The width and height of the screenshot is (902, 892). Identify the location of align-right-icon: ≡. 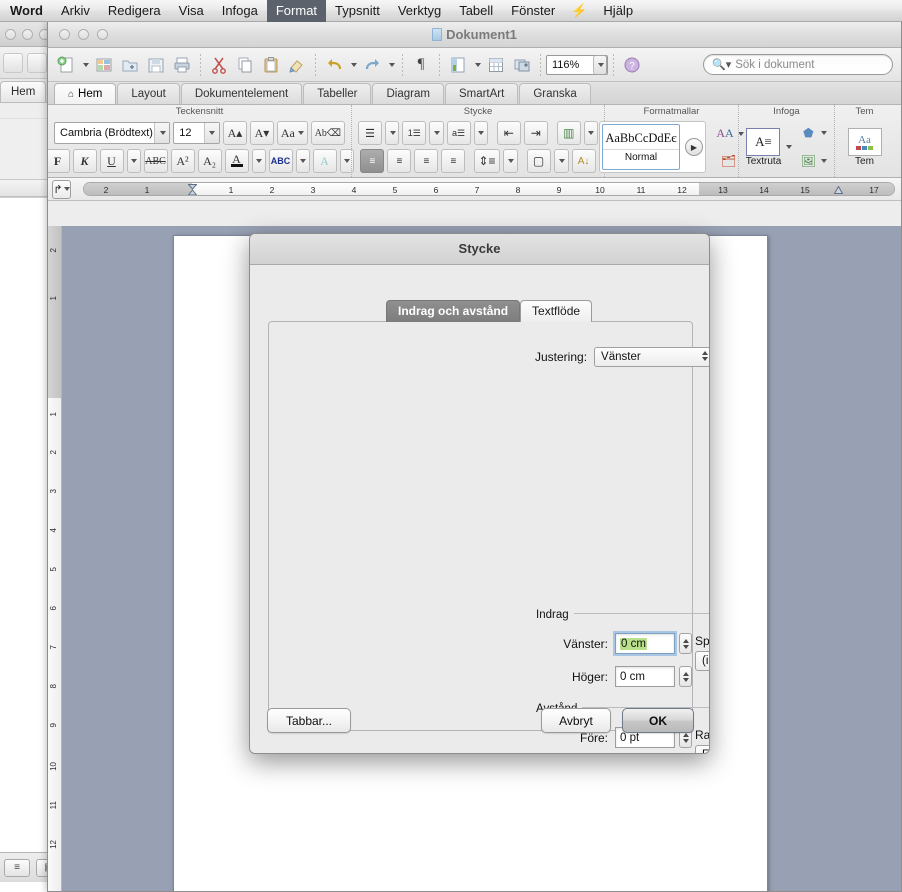
(426, 161).